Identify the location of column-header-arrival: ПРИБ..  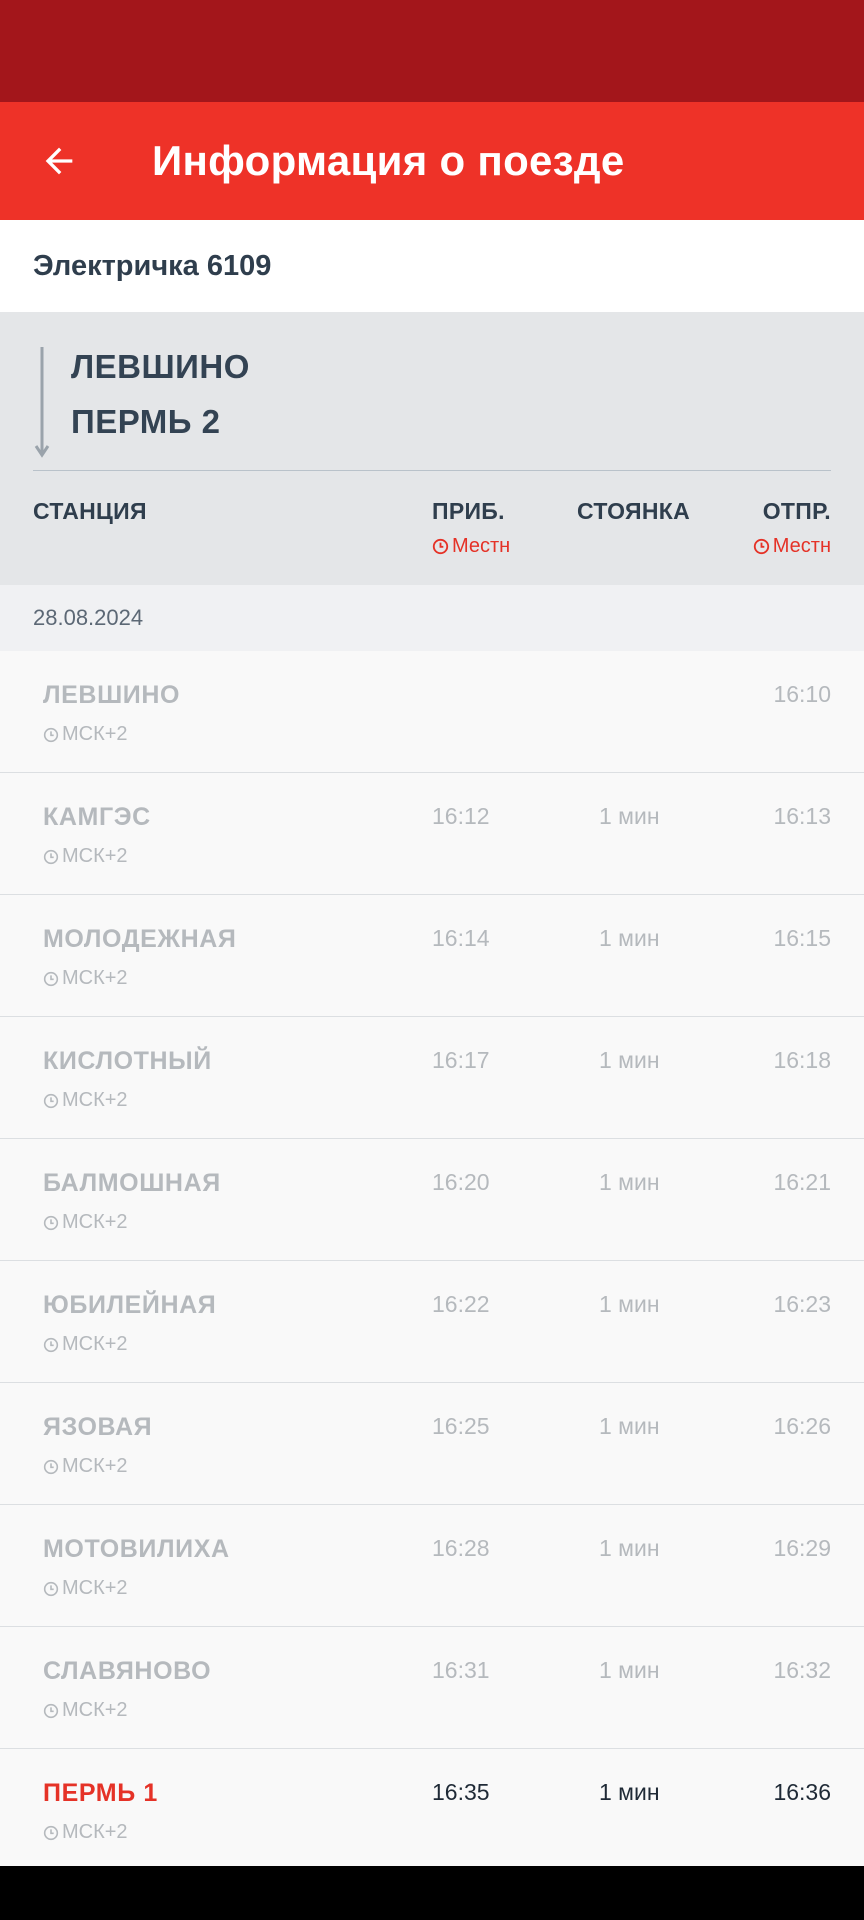
(468, 511).